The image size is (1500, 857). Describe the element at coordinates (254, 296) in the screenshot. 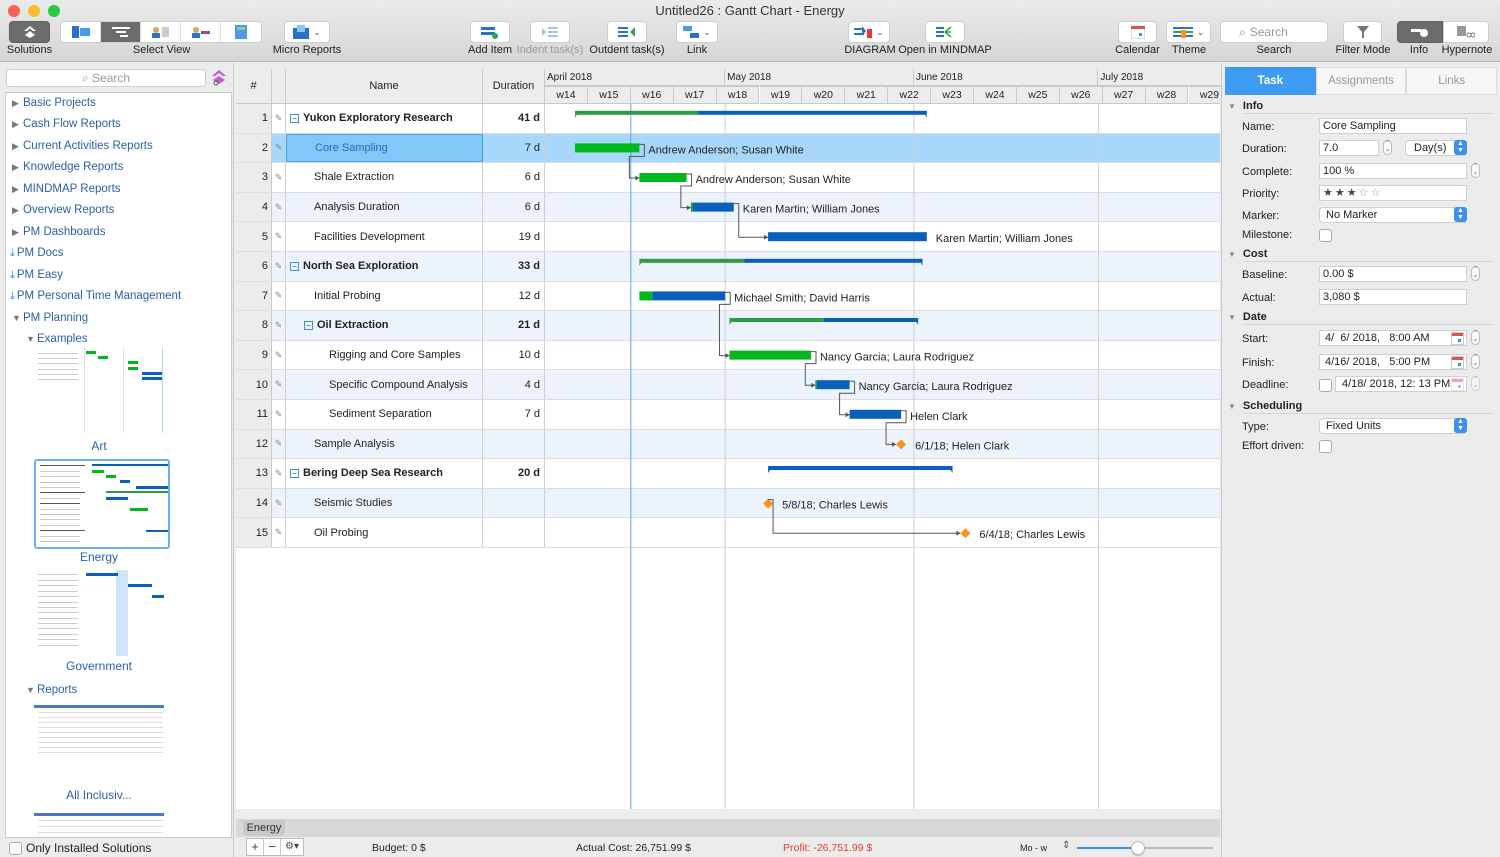

I see `row-number: 7` at that location.